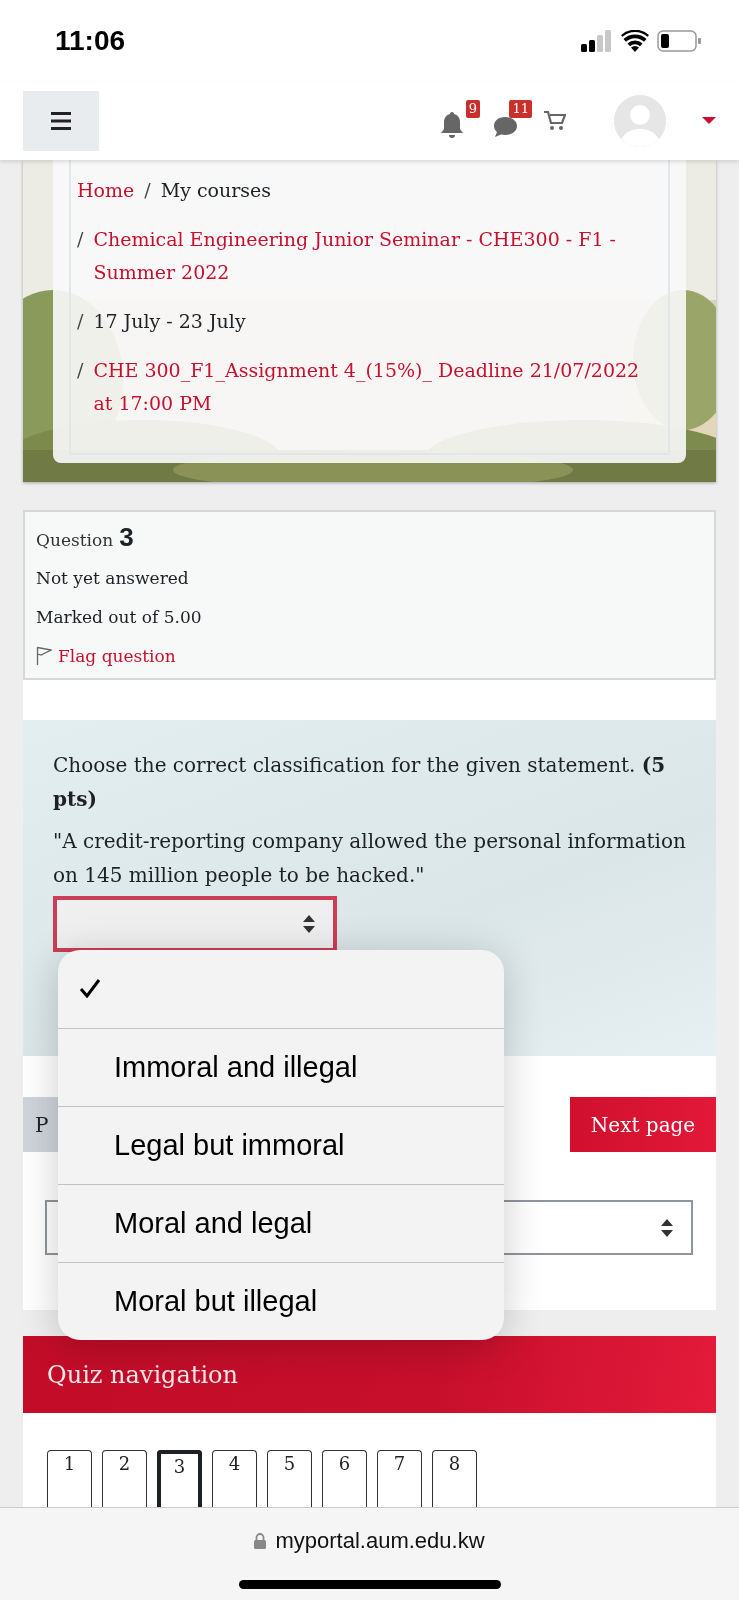  I want to click on question-page-button: 8, so click(454, 1478).